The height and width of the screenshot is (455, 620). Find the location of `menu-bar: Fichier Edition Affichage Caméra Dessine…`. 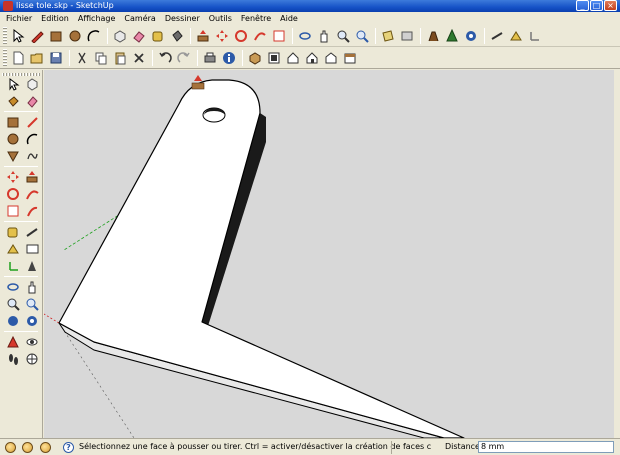

menu-bar: Fichier Edition Affichage Caméra Dessine… is located at coordinates (310, 18).